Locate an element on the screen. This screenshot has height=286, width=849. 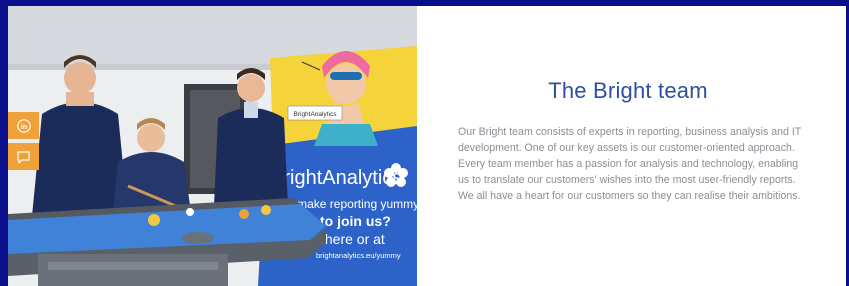
banner-line-2: to join us? is located at coordinates (355, 221).